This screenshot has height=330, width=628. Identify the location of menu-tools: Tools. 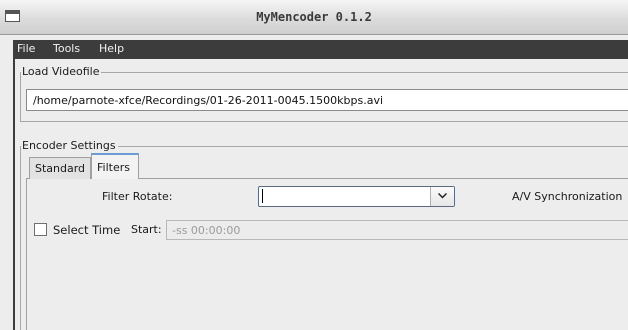
(66, 48).